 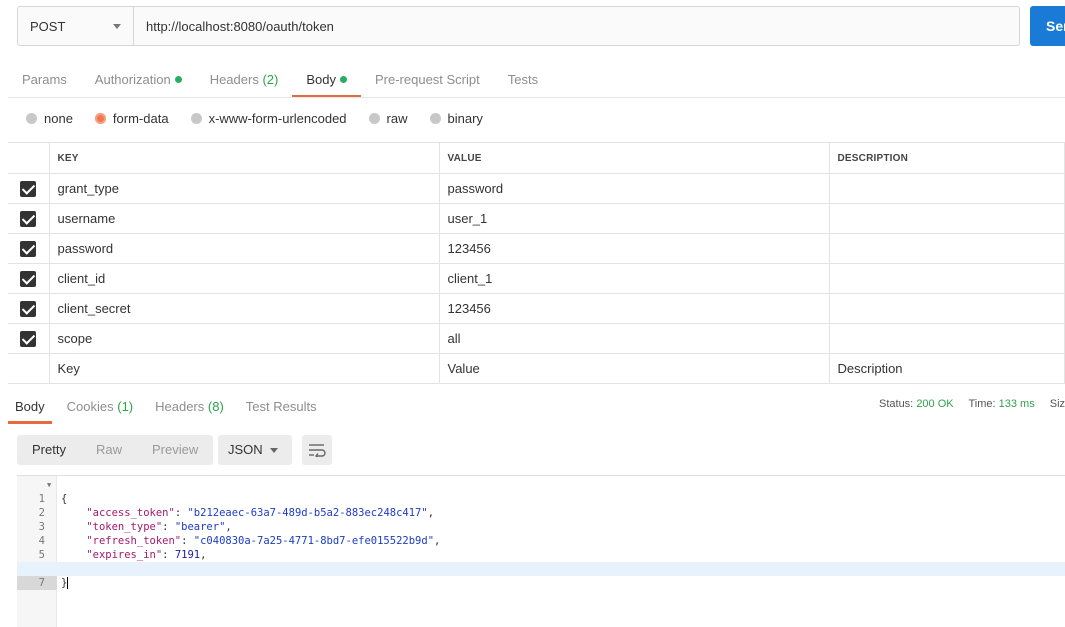 I want to click on radio-raw: raw, so click(x=388, y=118).